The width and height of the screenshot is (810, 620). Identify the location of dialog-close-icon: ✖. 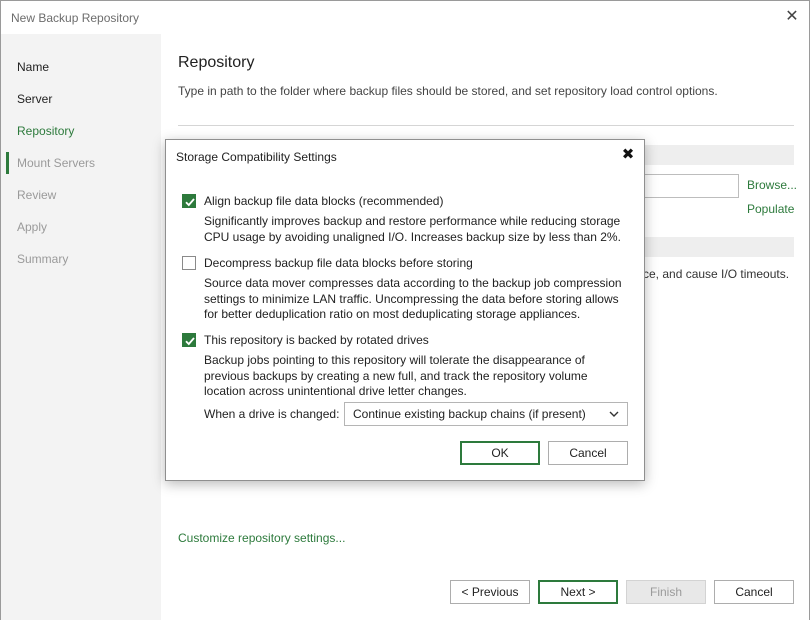
(628, 155).